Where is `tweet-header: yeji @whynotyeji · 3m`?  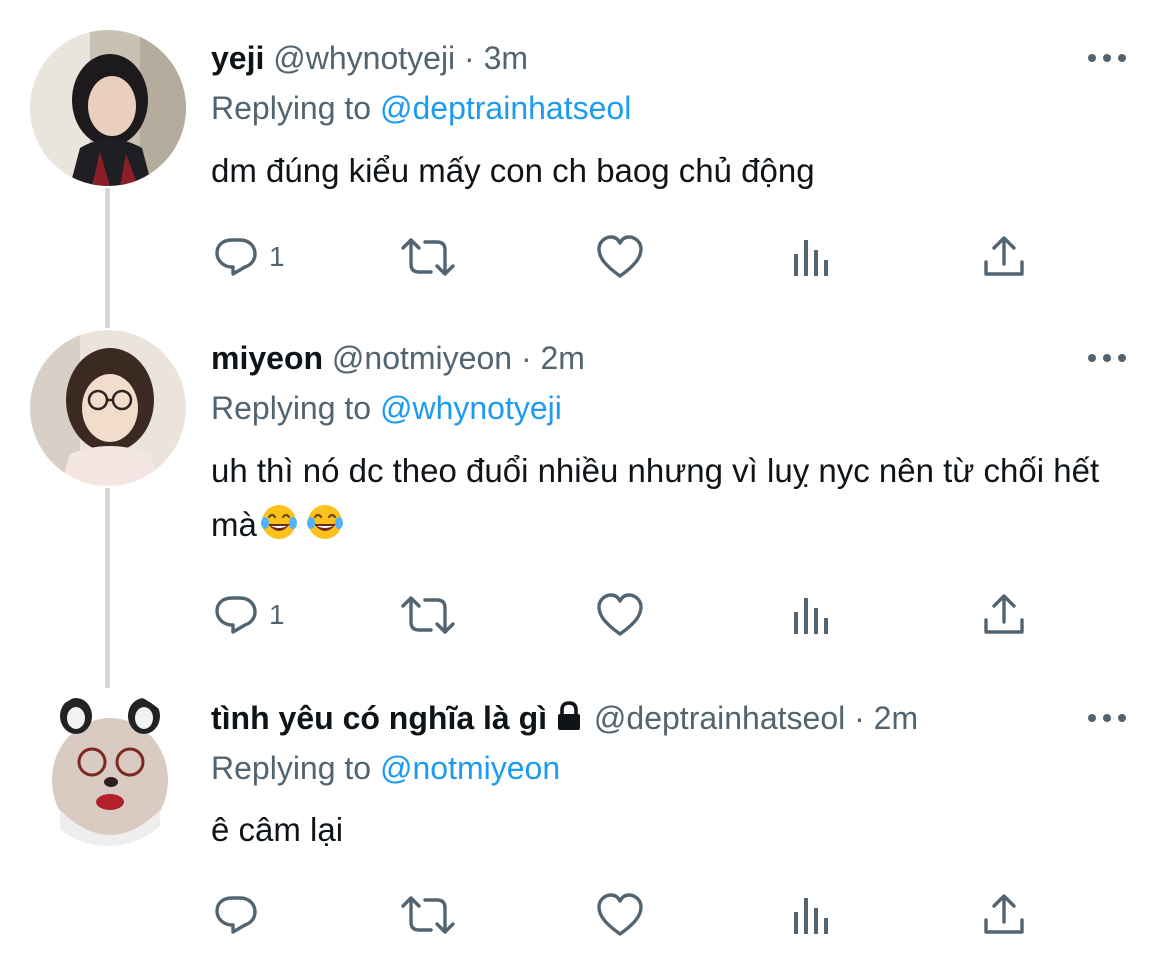
tweet-header: yeji @whynotyeji · 3m is located at coordinates (369, 58).